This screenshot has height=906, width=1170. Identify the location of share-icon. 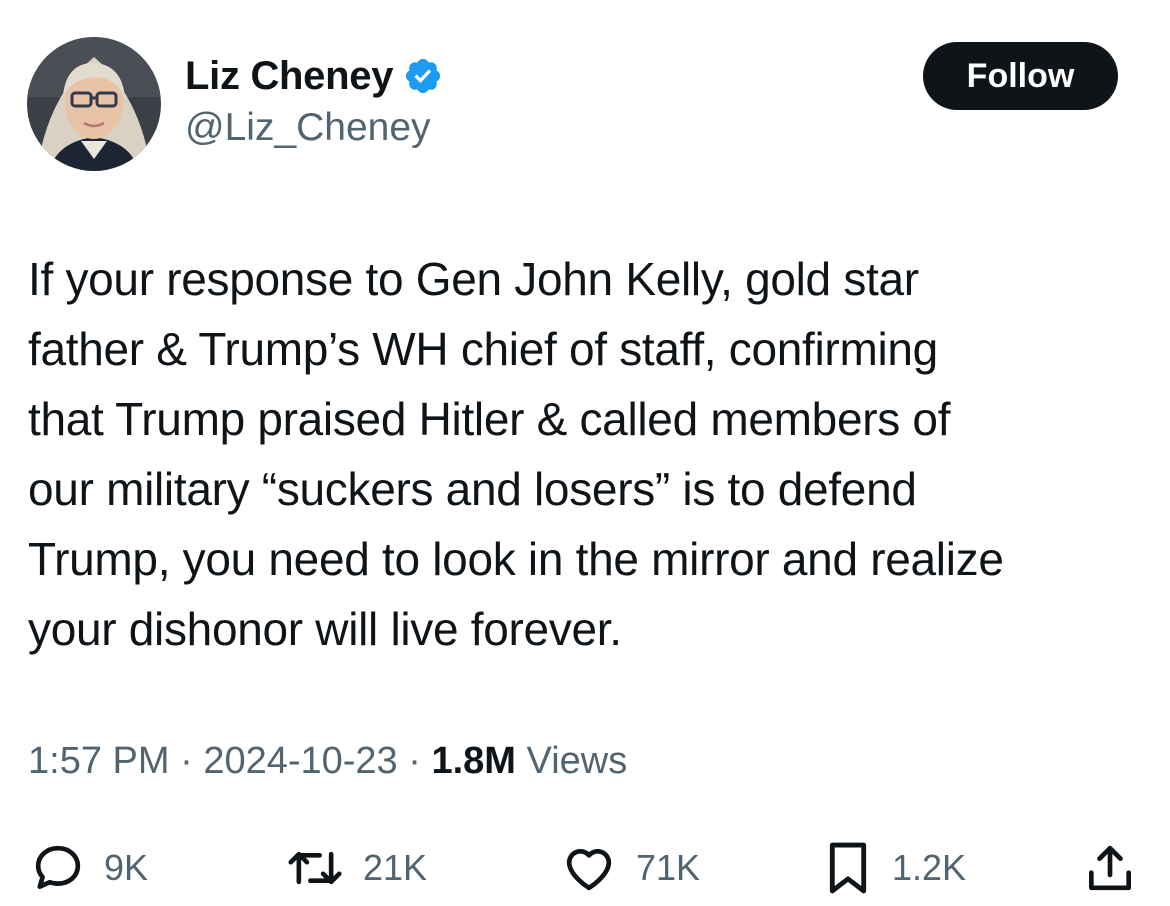
(1110, 868).